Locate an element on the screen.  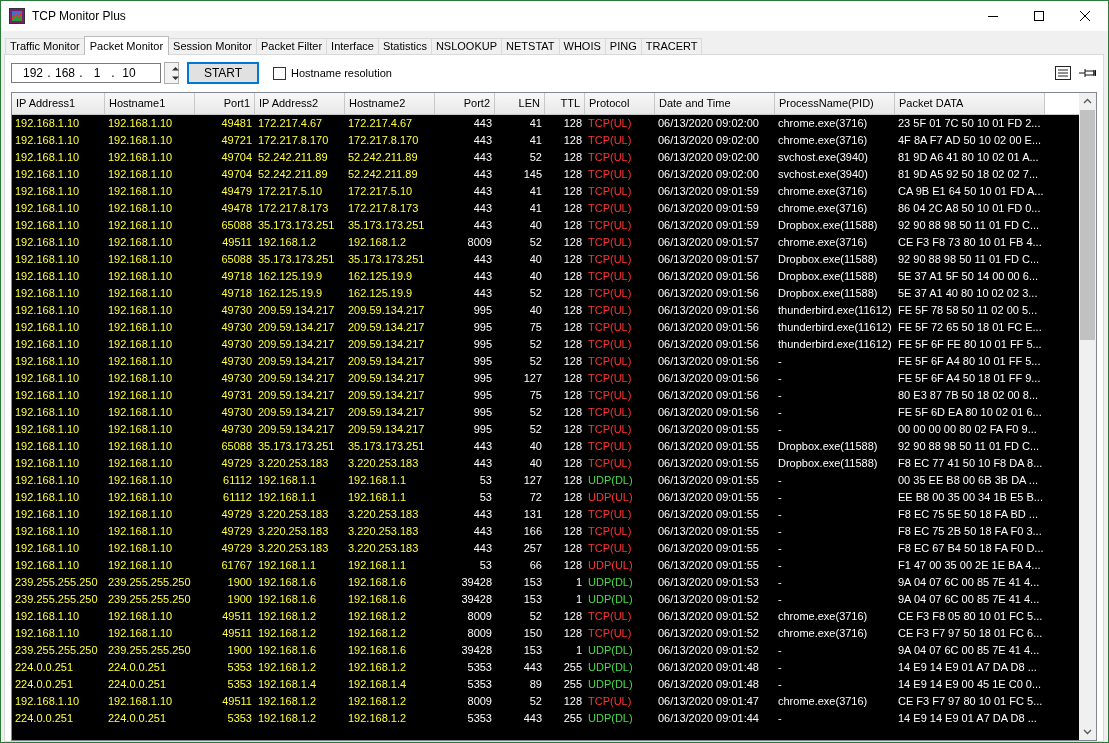
column-header: Hostname1 is located at coordinates (150, 104).